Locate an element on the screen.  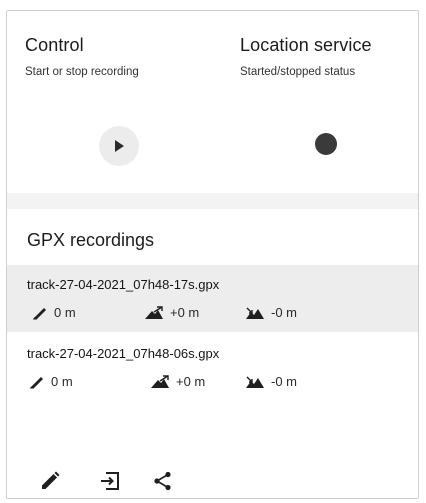
share-button is located at coordinates (163, 481).